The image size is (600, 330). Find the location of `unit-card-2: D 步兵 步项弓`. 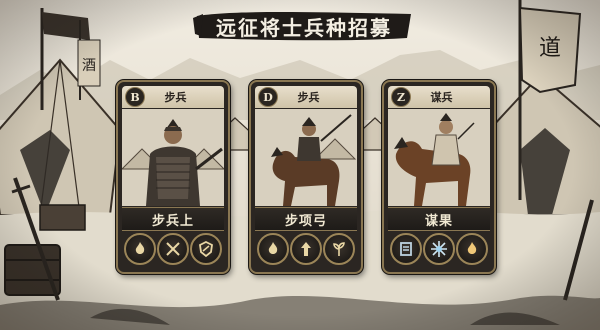

unit-card-2: D 步兵 步项弓 is located at coordinates (306, 177).